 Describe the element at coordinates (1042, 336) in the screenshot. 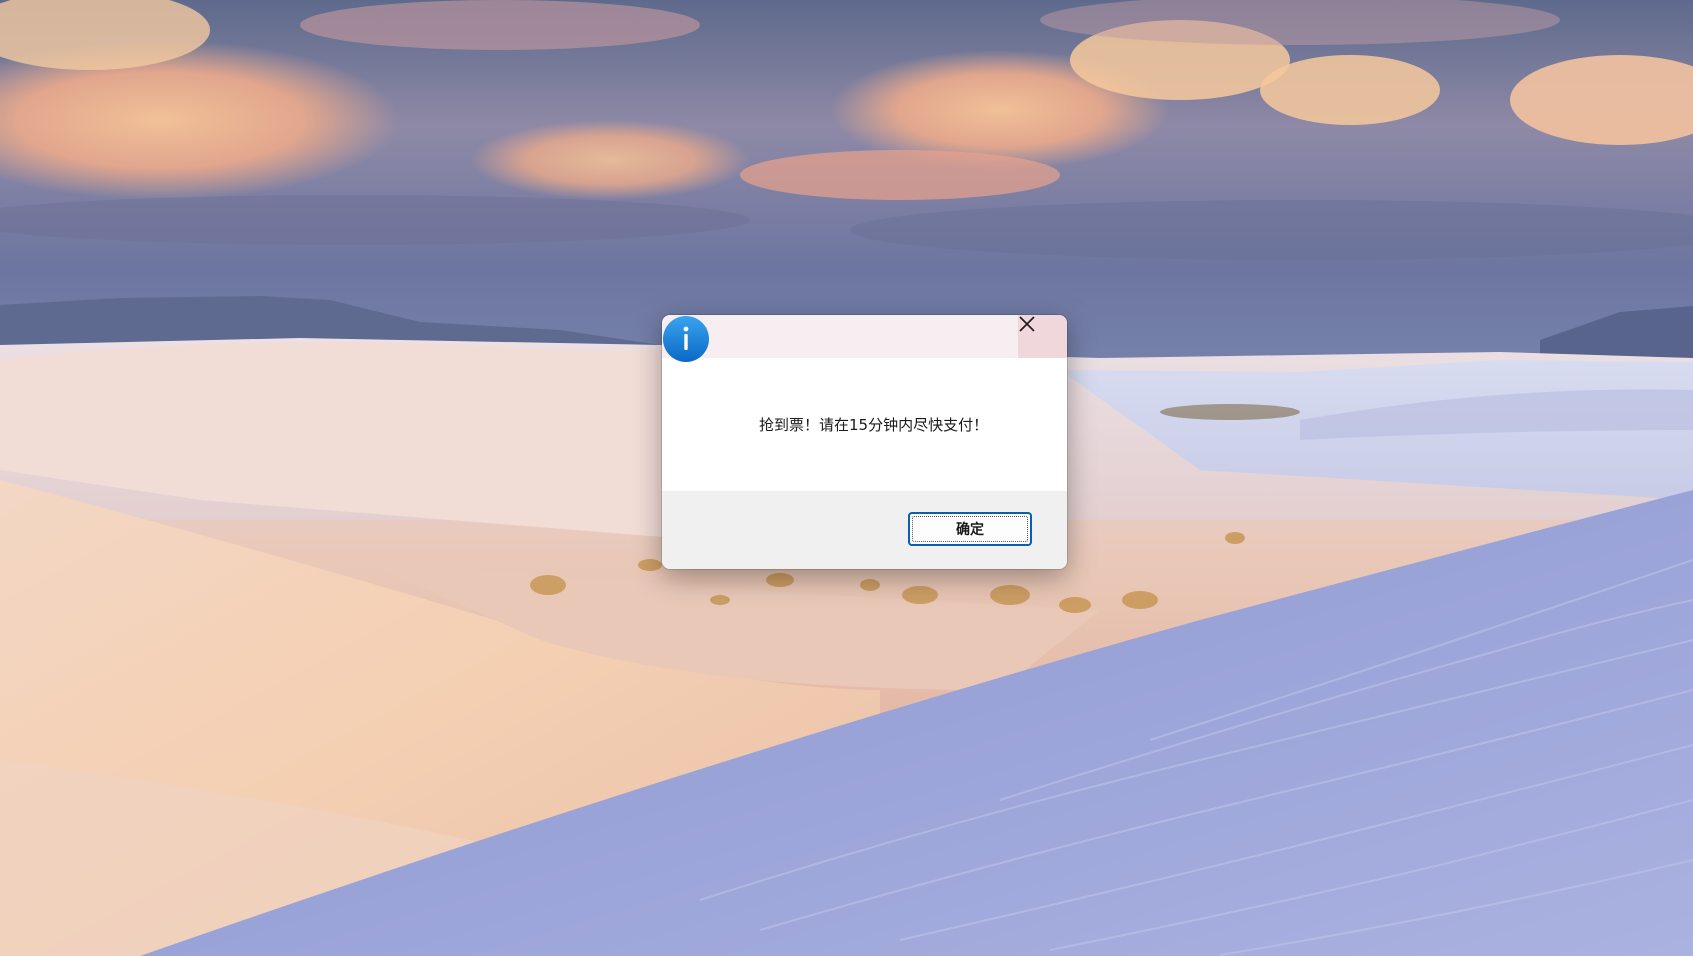

I see `close-button` at that location.